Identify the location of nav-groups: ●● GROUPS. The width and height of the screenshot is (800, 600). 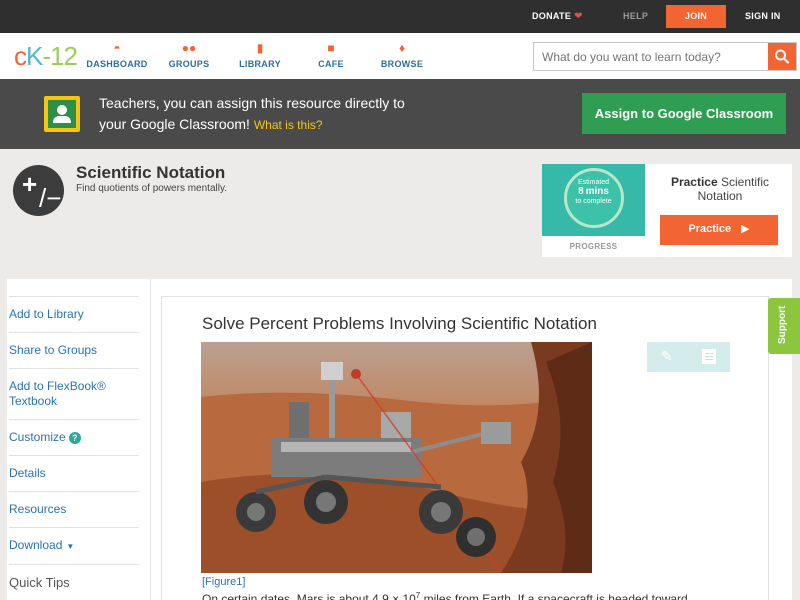
(189, 54).